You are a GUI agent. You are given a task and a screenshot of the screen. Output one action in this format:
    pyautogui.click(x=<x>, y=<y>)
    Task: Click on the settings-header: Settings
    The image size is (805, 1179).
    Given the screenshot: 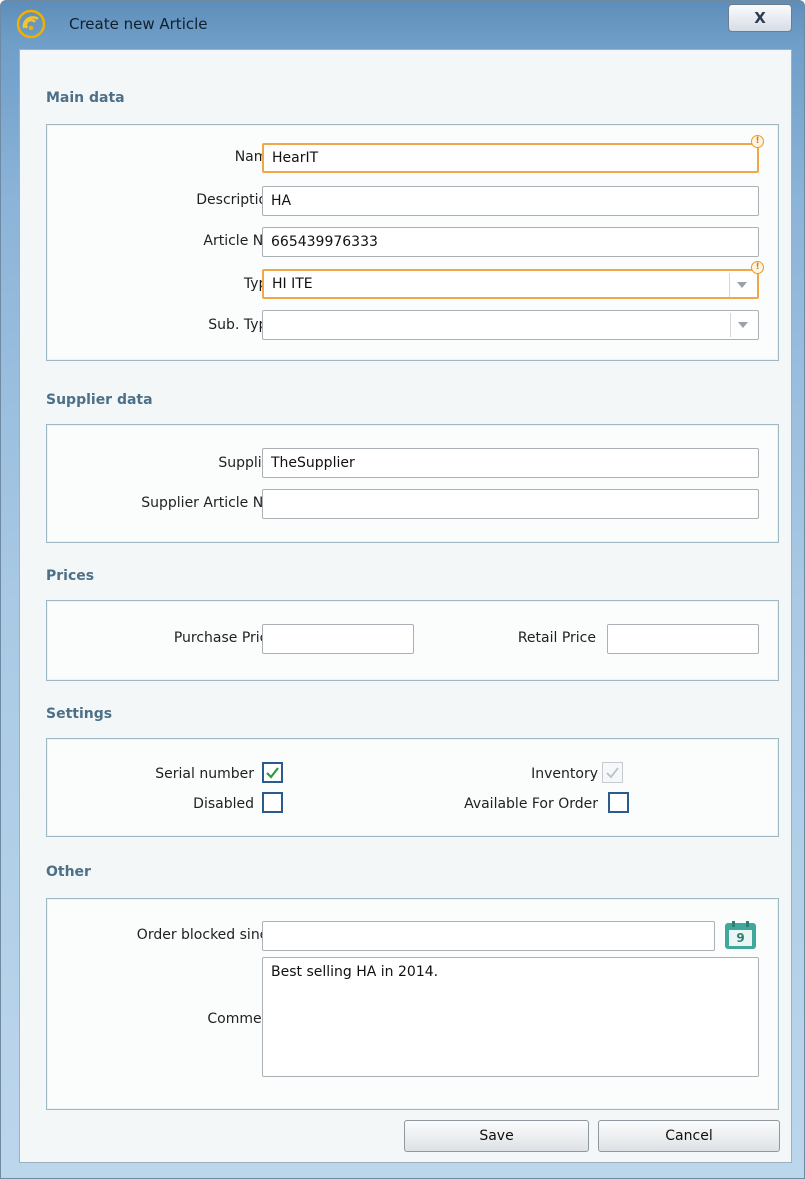 What is the action you would take?
    pyautogui.click(x=79, y=714)
    